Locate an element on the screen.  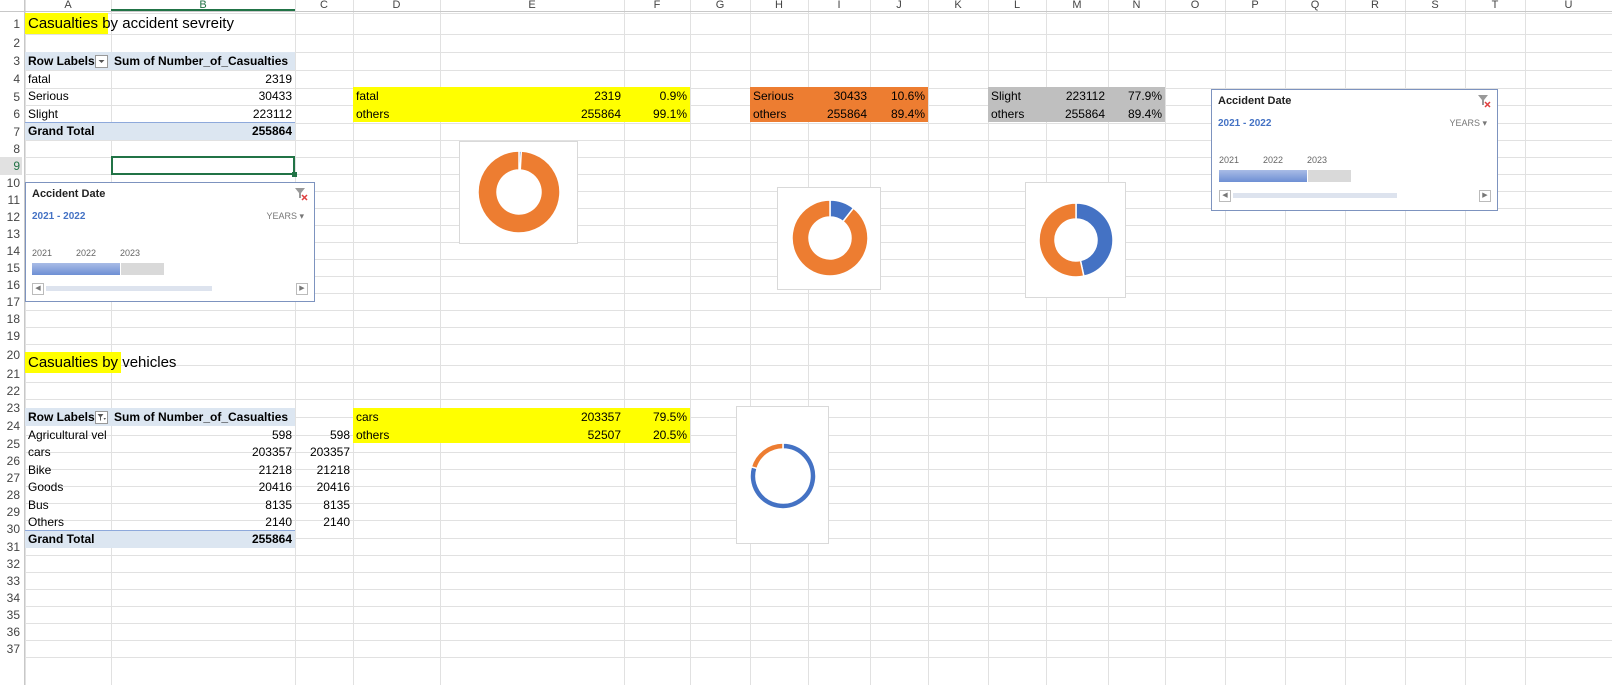
row-header: 14 is located at coordinates (11, 251).